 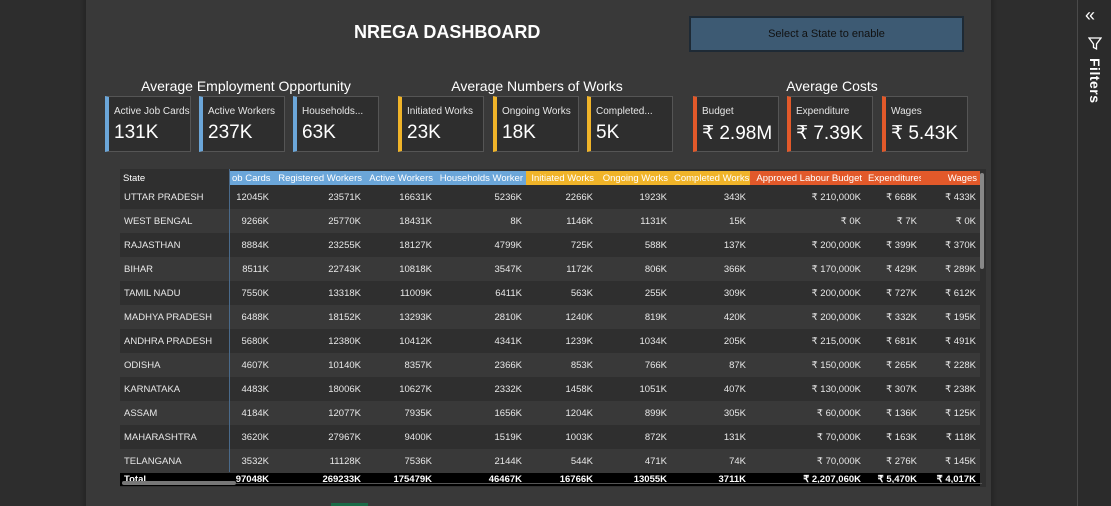 What do you see at coordinates (832, 86) in the screenshot?
I see `section-title-costs: Average Costs` at bounding box center [832, 86].